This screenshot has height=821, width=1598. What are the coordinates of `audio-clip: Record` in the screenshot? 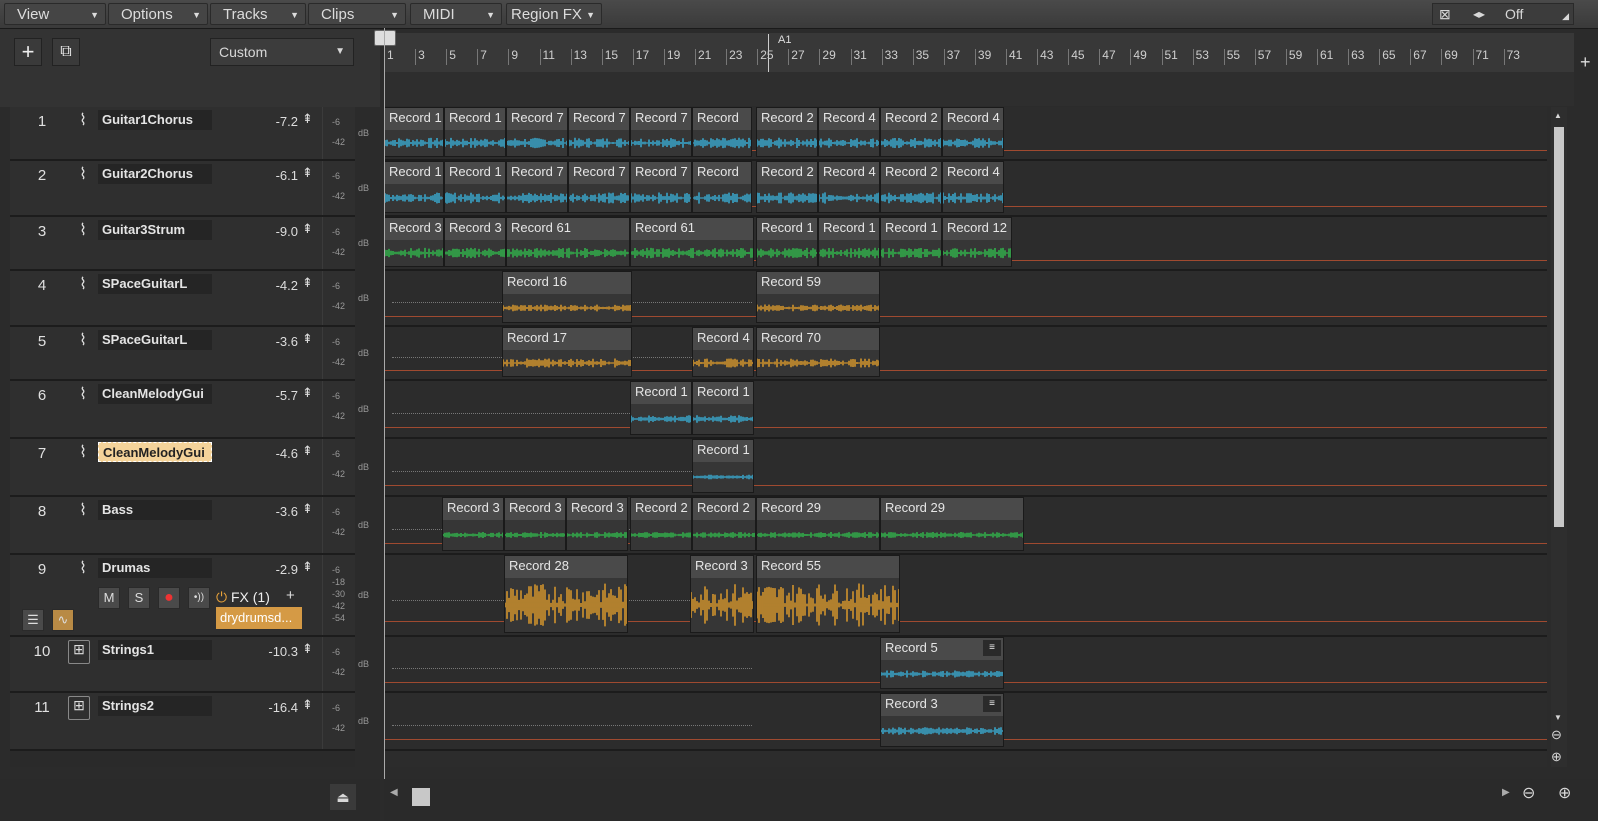 It's located at (722, 132).